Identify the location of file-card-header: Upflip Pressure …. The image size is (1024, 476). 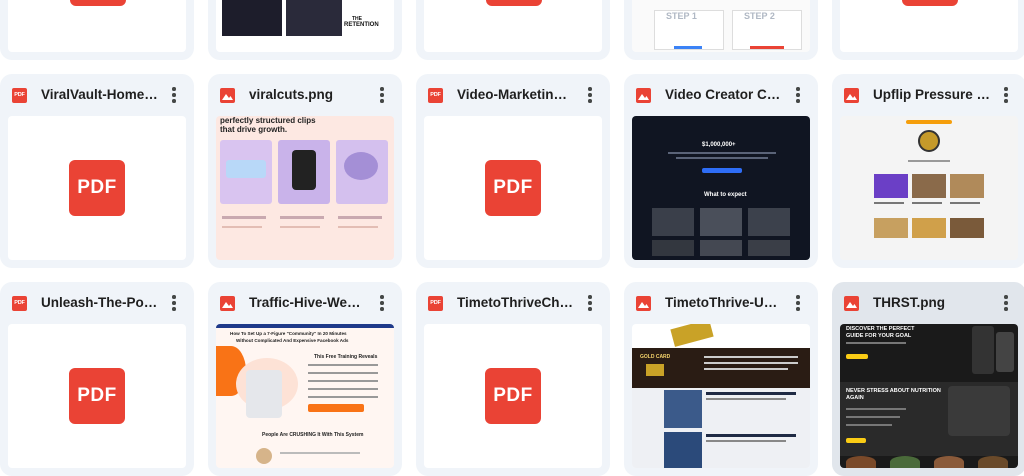
(928, 95).